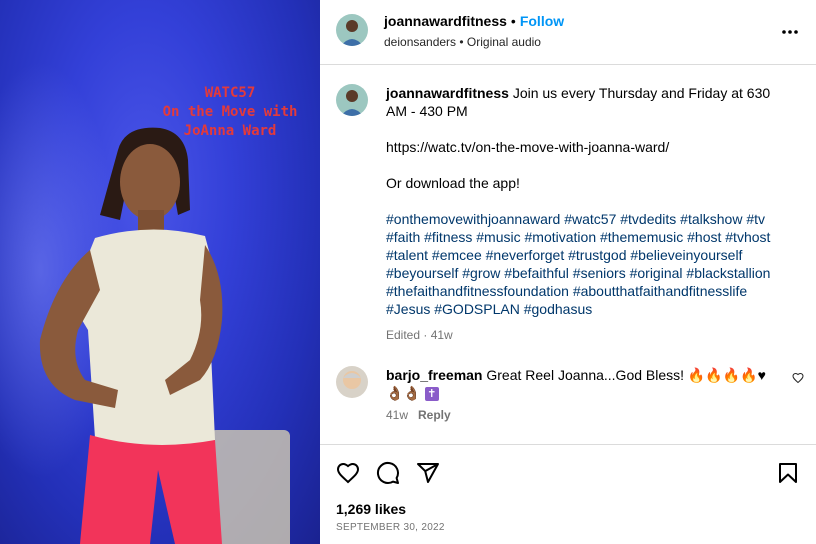  I want to click on likes-count: 1,269 likes, so click(371, 509).